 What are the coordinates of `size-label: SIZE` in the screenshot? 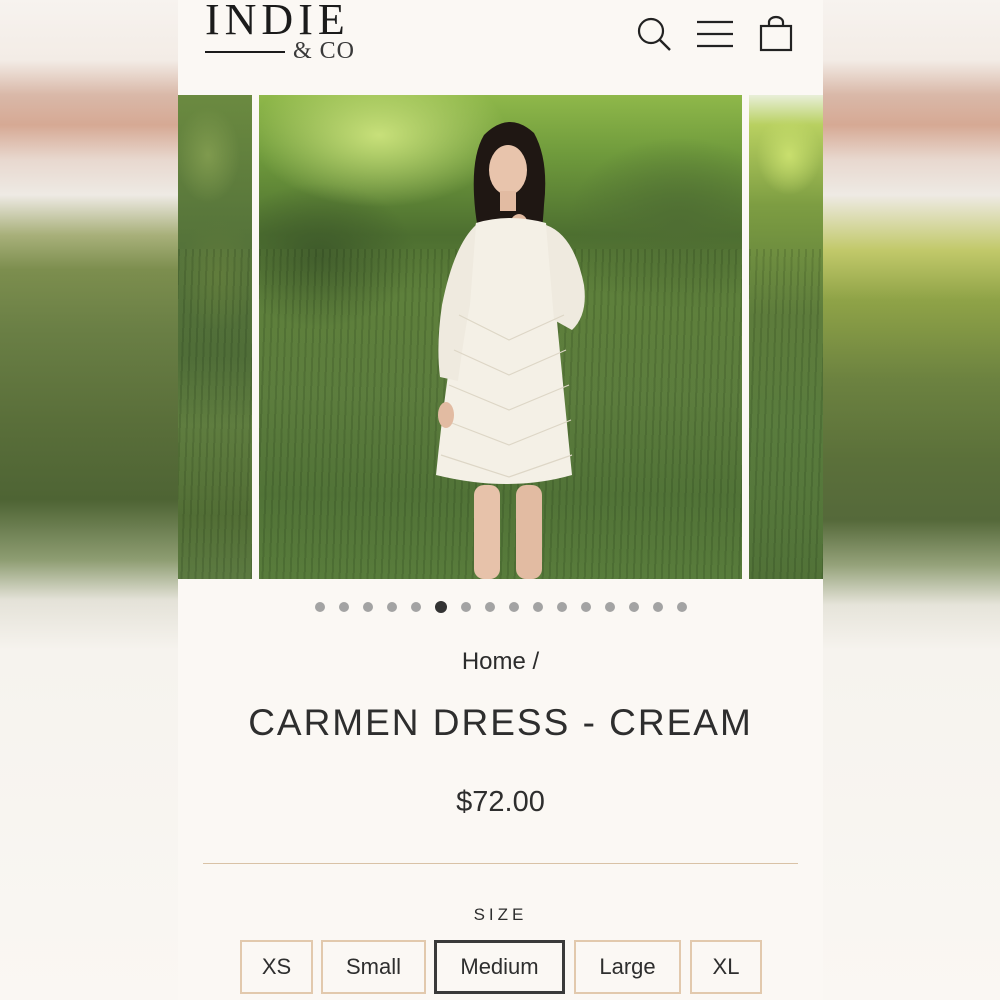 It's located at (500, 914).